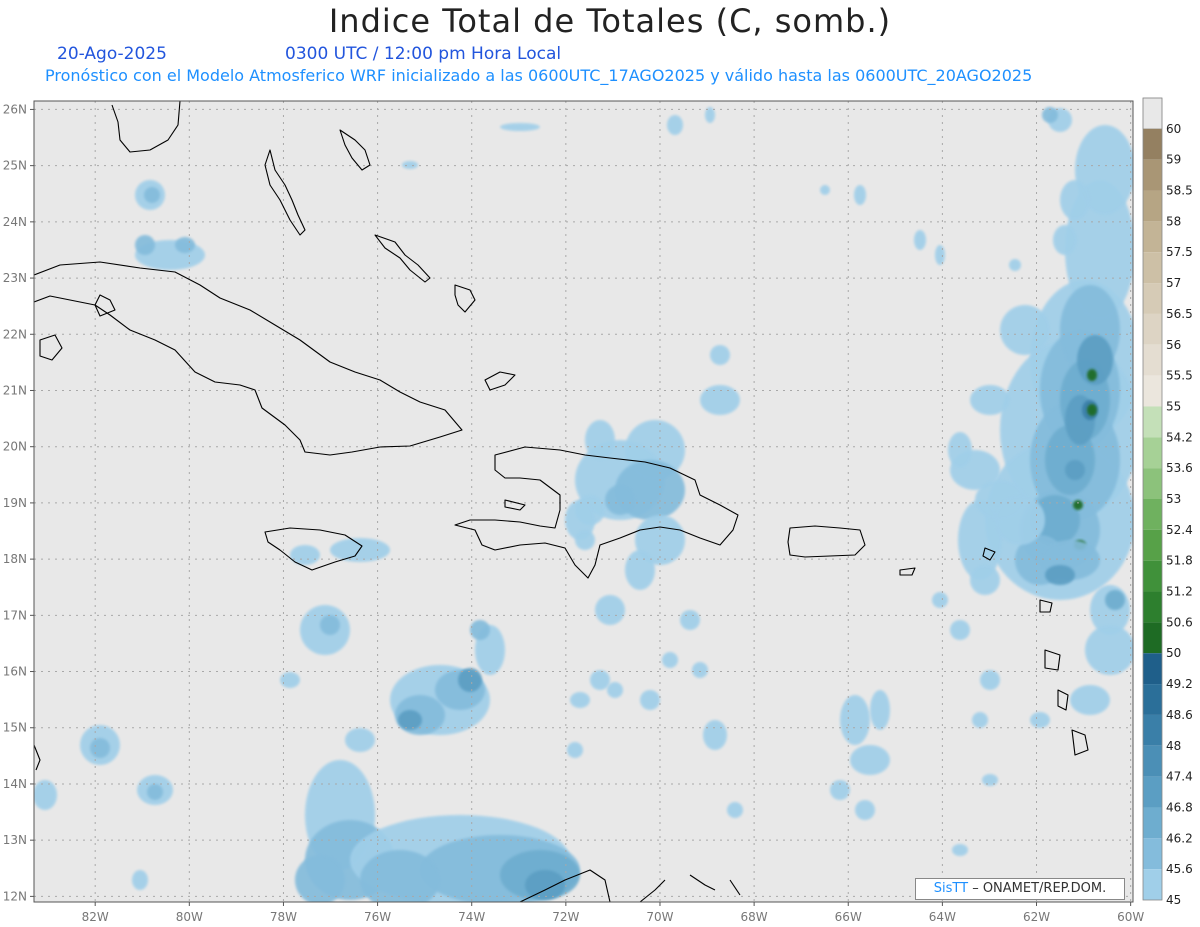 Image resolution: width=1200 pixels, height=927 pixels. What do you see at coordinates (15, 896) in the screenshot?
I see `lat-label: 12N` at bounding box center [15, 896].